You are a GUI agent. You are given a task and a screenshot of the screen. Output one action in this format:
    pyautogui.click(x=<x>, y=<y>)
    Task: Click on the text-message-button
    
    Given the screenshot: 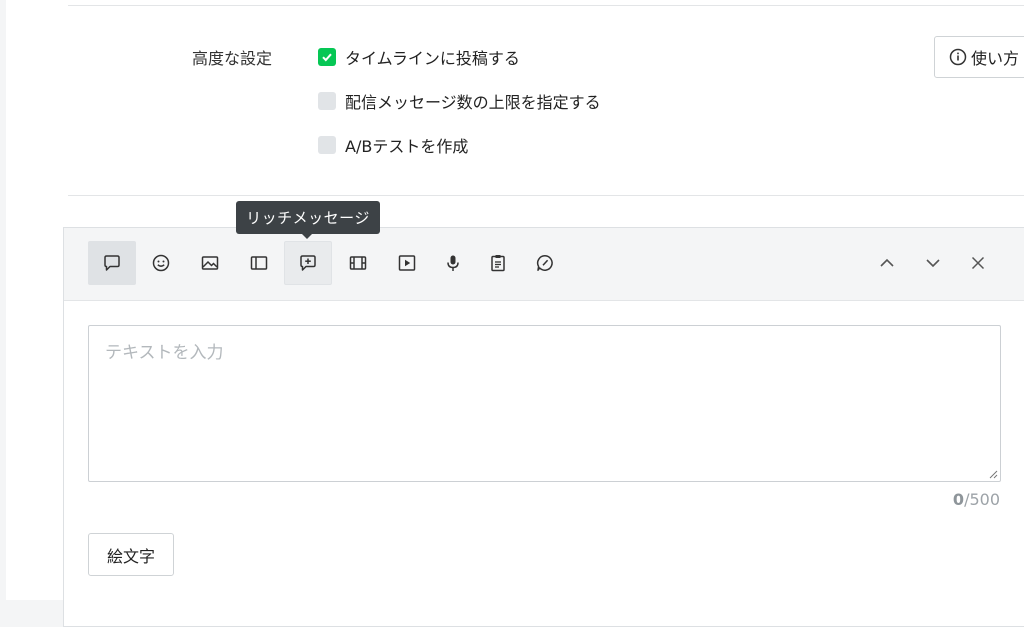 What is the action you would take?
    pyautogui.click(x=112, y=263)
    